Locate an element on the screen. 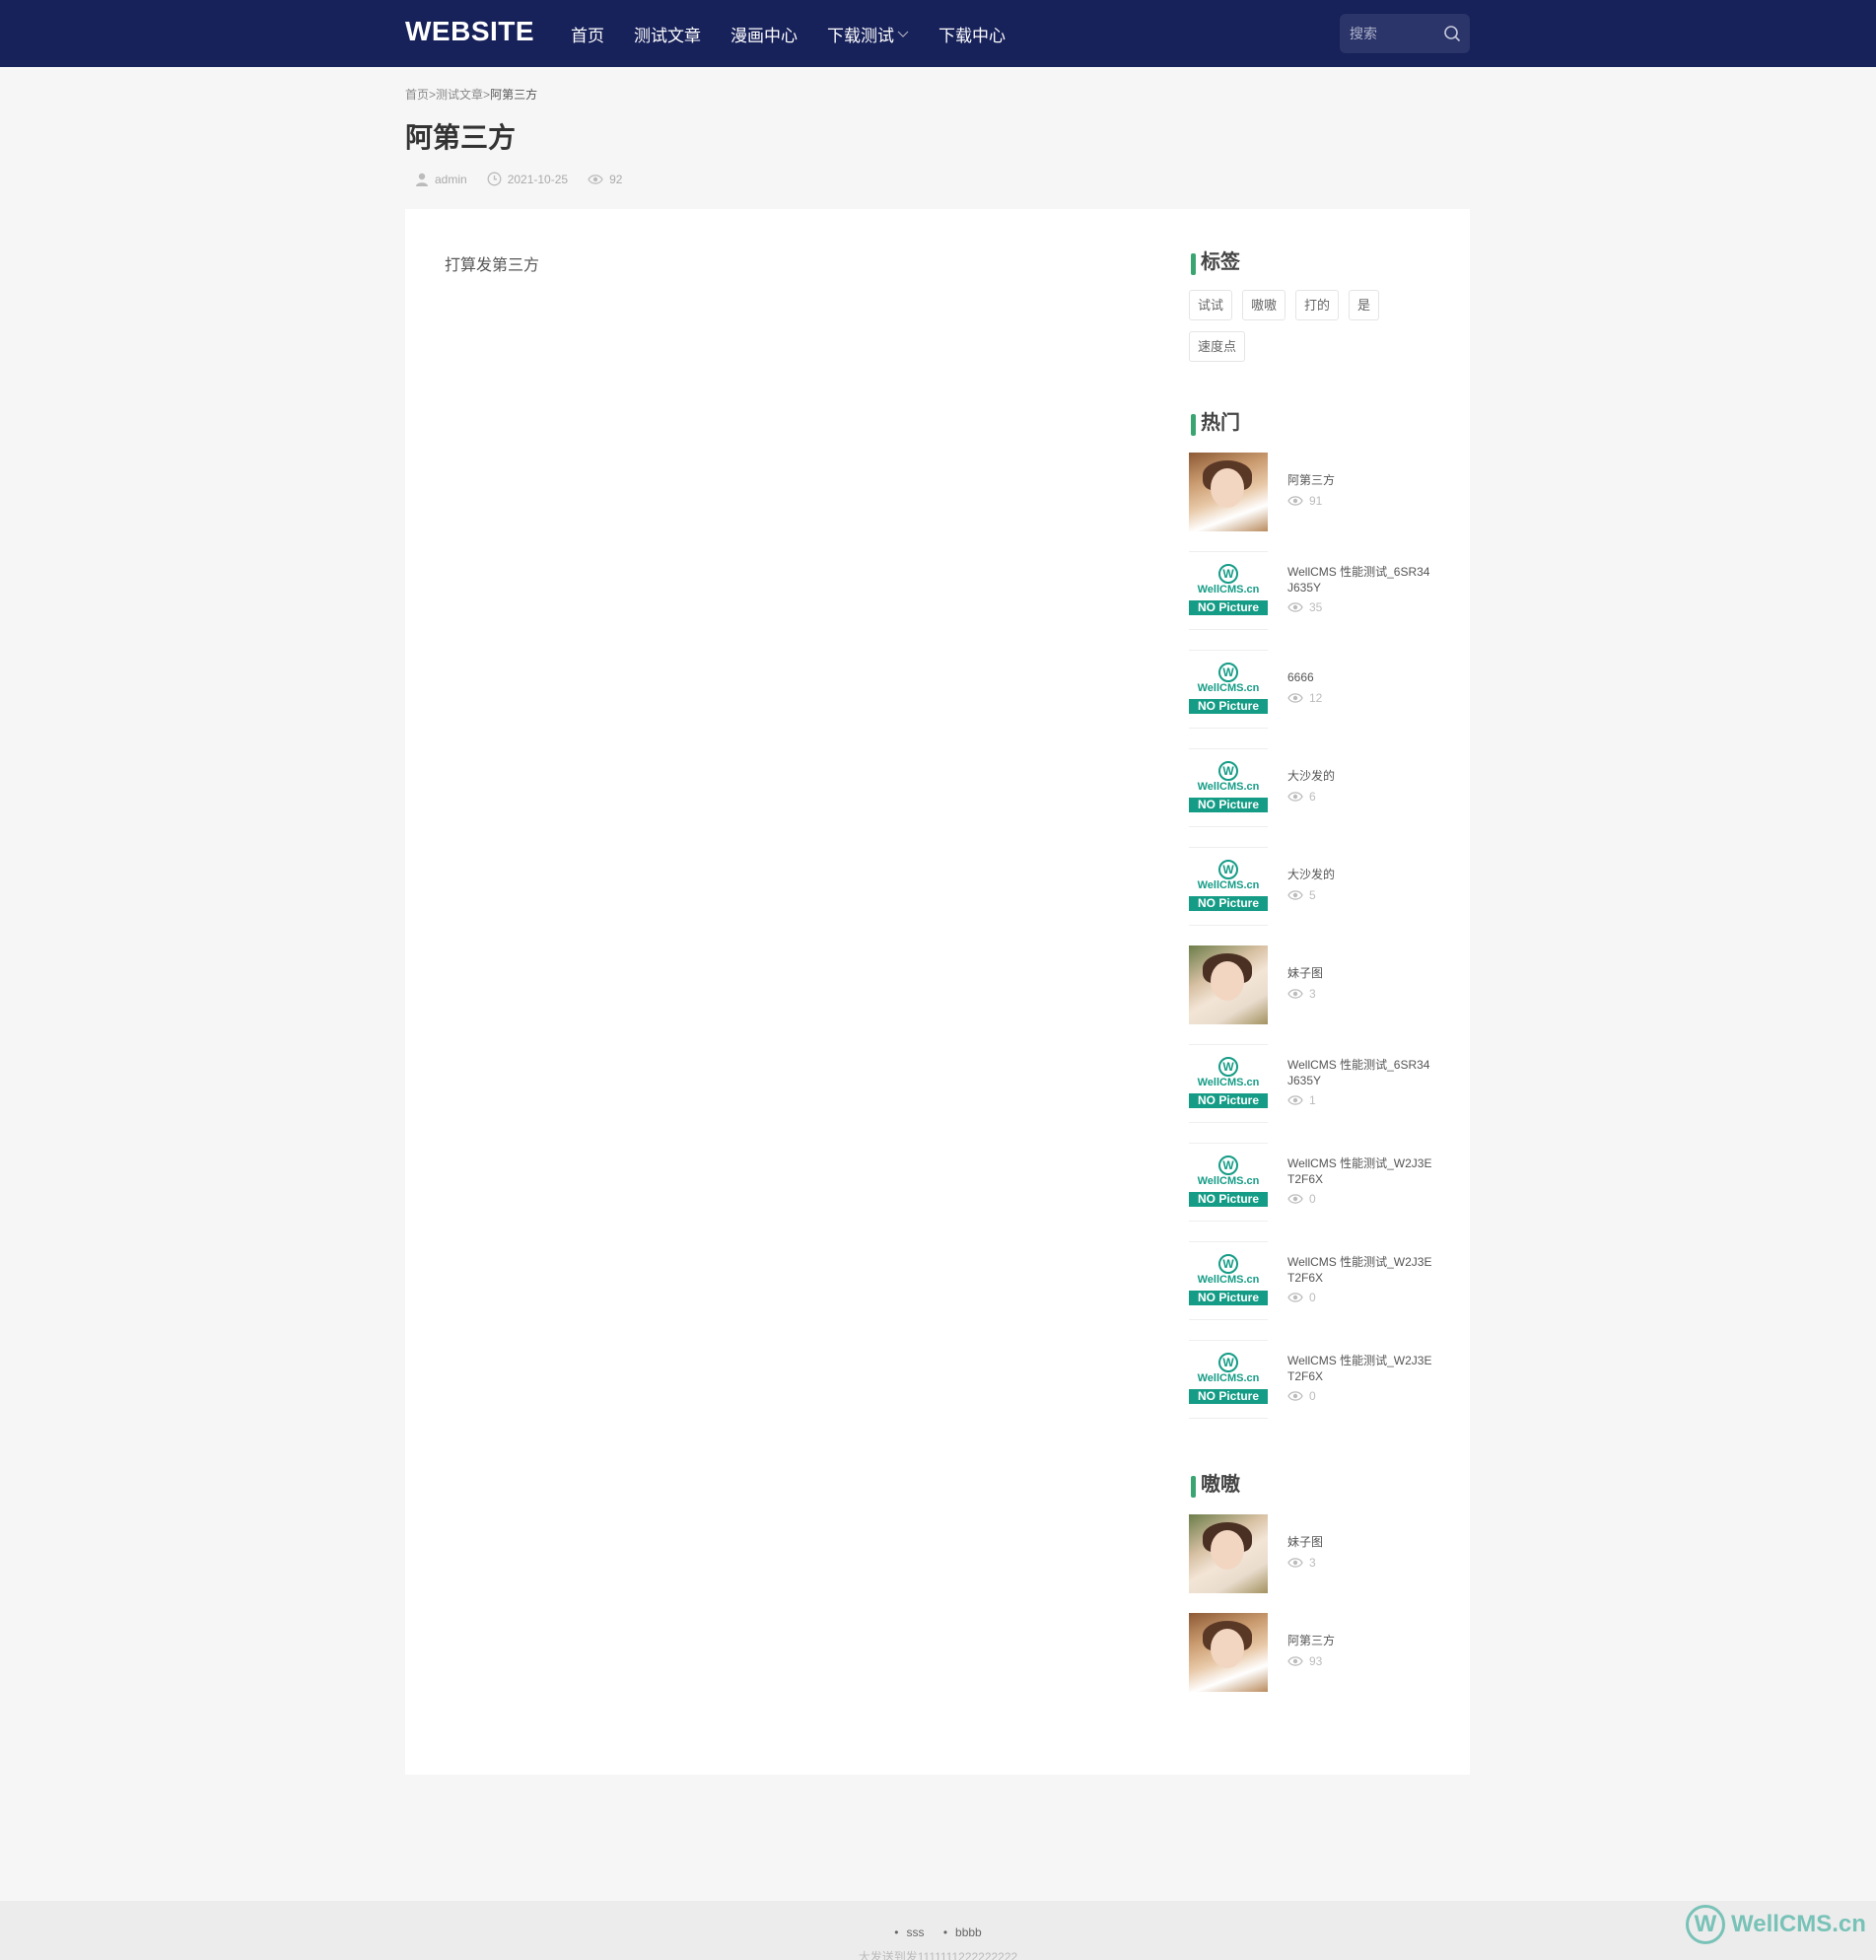 The height and width of the screenshot is (1960, 1876). hot-section-title: 热门 is located at coordinates (1317, 424).